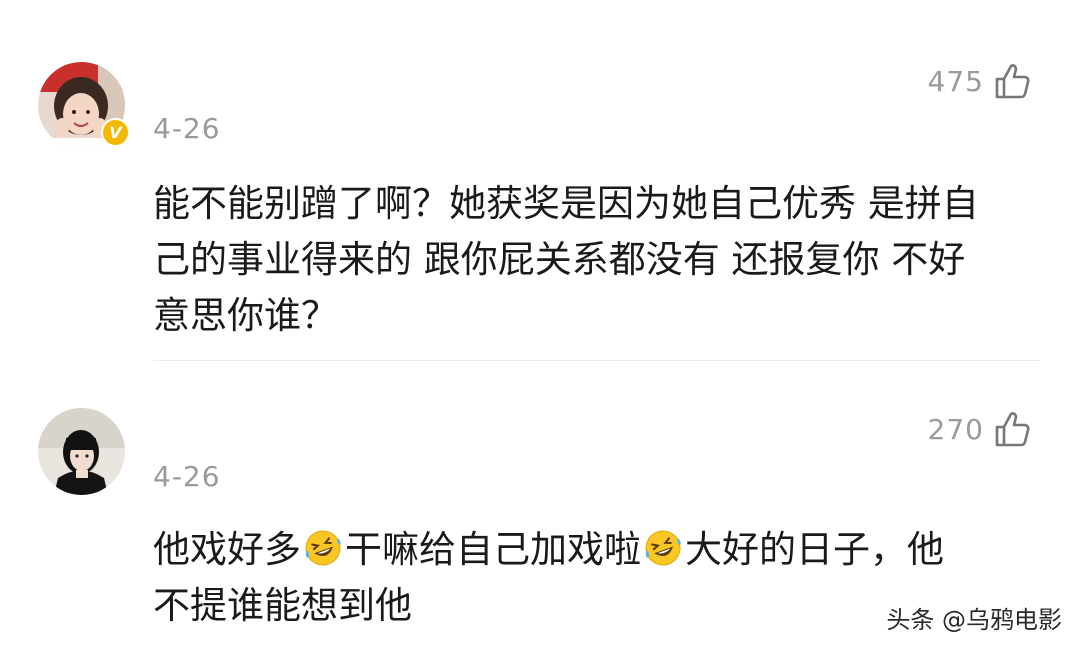 This screenshot has width=1080, height=655. What do you see at coordinates (566, 203) in the screenshot?
I see `comment-line: 能不能别蹭了啊？她获奖是因为她自己优秀 是拼自` at bounding box center [566, 203].